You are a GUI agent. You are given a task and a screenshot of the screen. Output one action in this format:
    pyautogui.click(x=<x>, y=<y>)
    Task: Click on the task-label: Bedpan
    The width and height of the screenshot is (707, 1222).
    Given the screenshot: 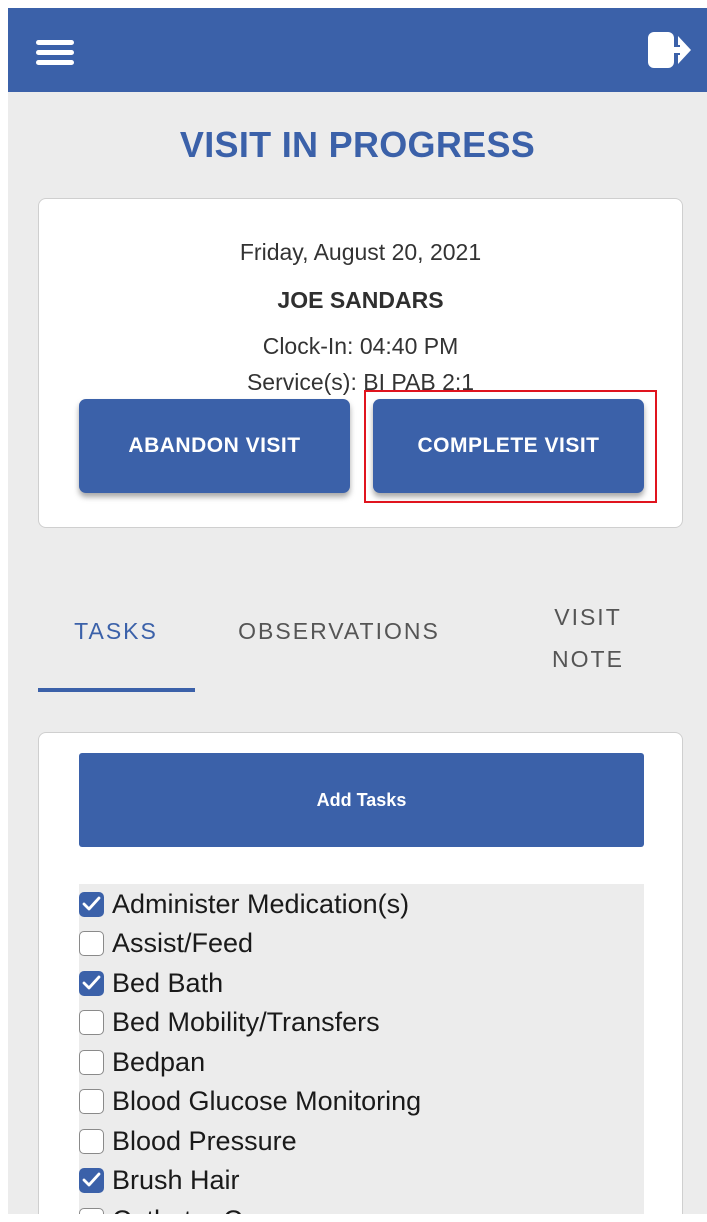 What is the action you would take?
    pyautogui.click(x=159, y=1061)
    